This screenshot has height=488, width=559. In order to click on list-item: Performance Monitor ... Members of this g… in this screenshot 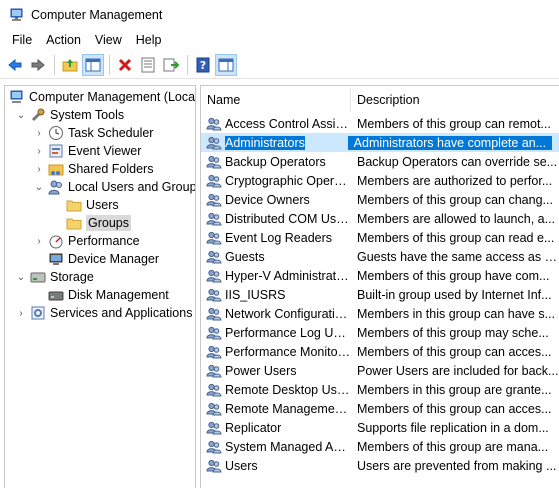, I will do `click(380, 351)`.